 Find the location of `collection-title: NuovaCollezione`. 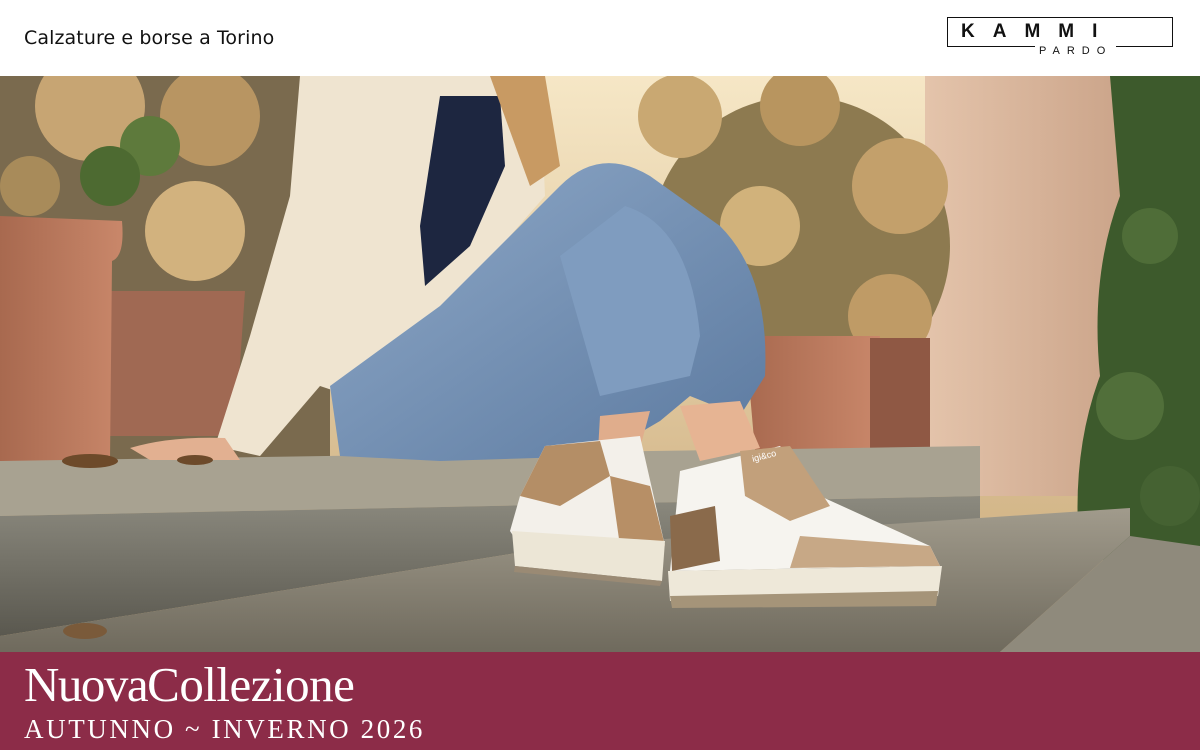

collection-title: NuovaCollezione is located at coordinates (189, 685).